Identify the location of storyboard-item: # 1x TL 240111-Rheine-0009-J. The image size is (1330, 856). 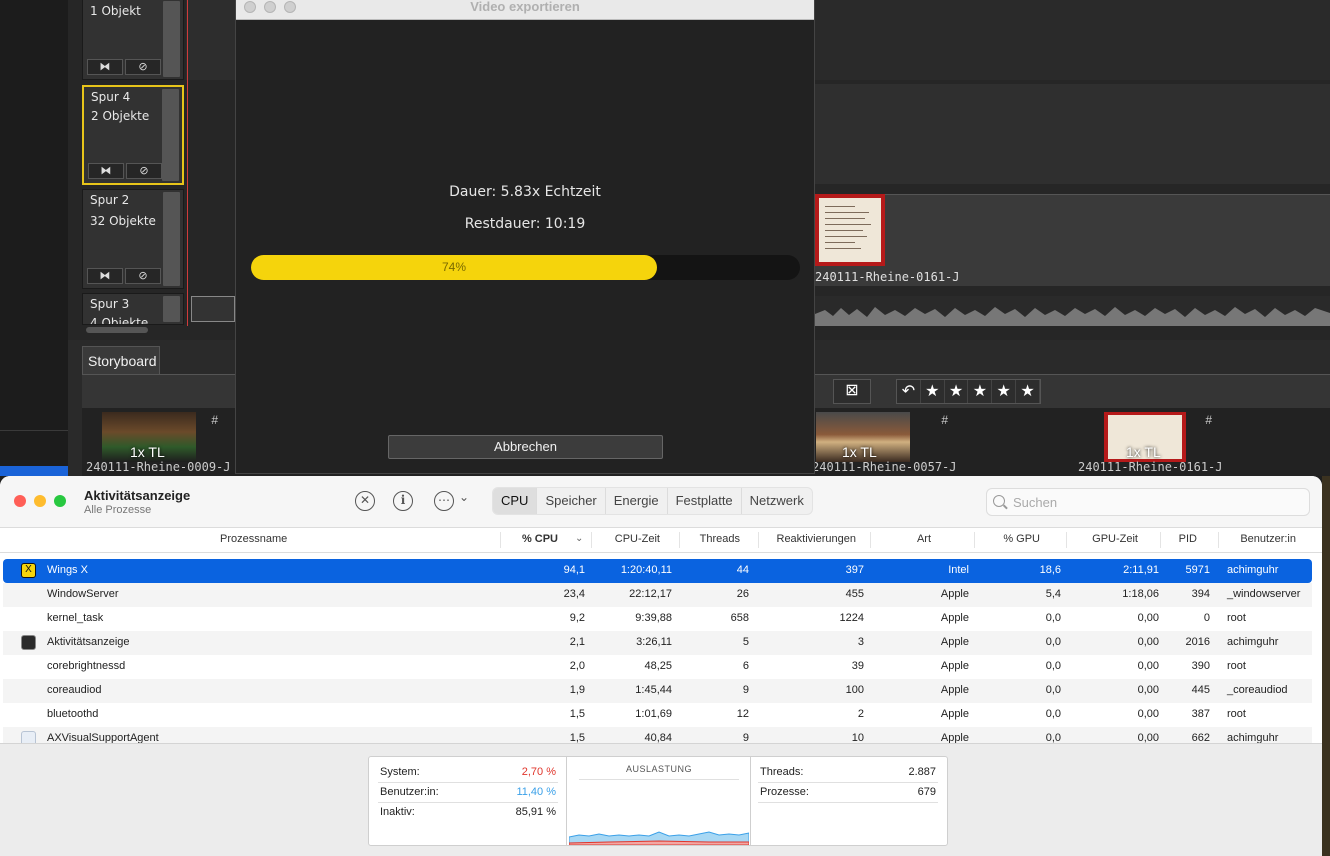
(156, 443).